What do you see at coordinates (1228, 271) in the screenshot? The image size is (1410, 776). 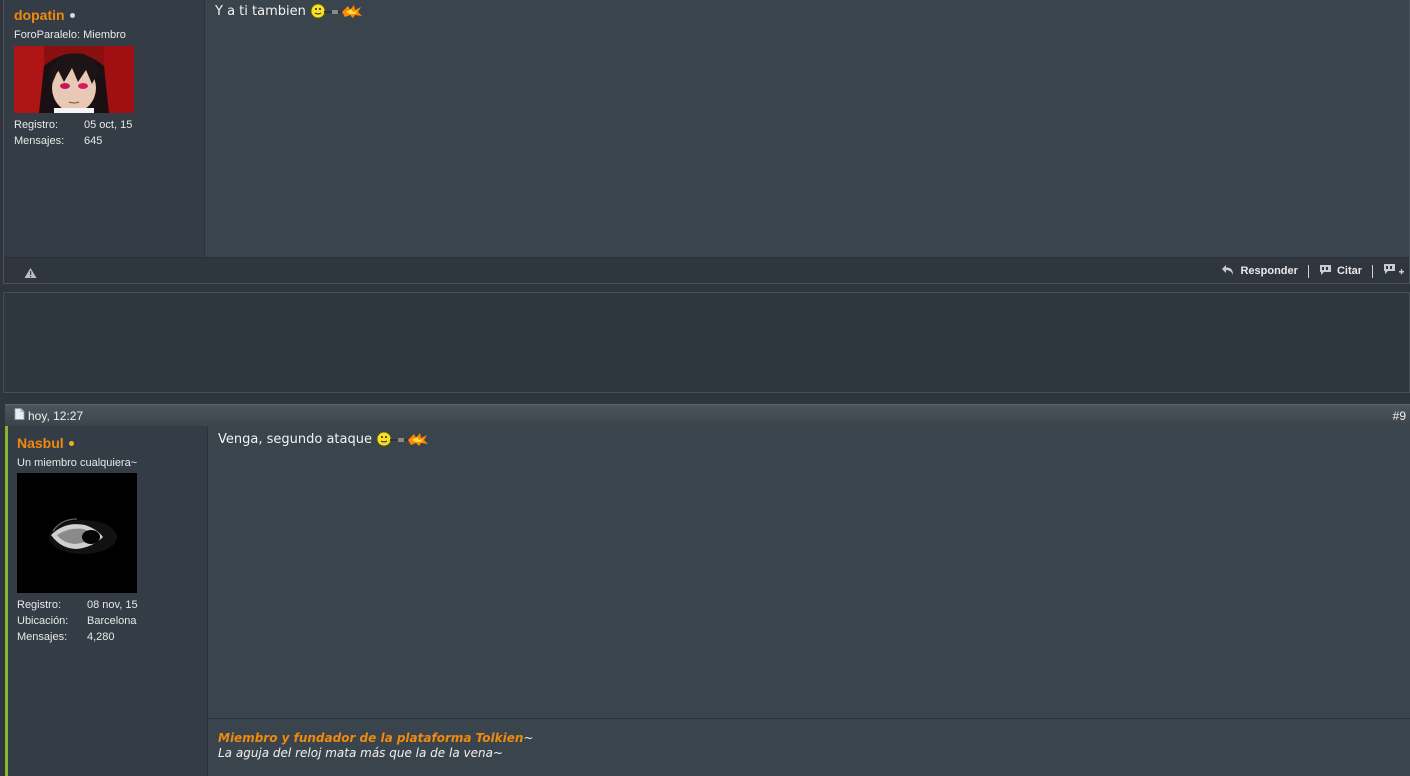 I see `reply-icon` at bounding box center [1228, 271].